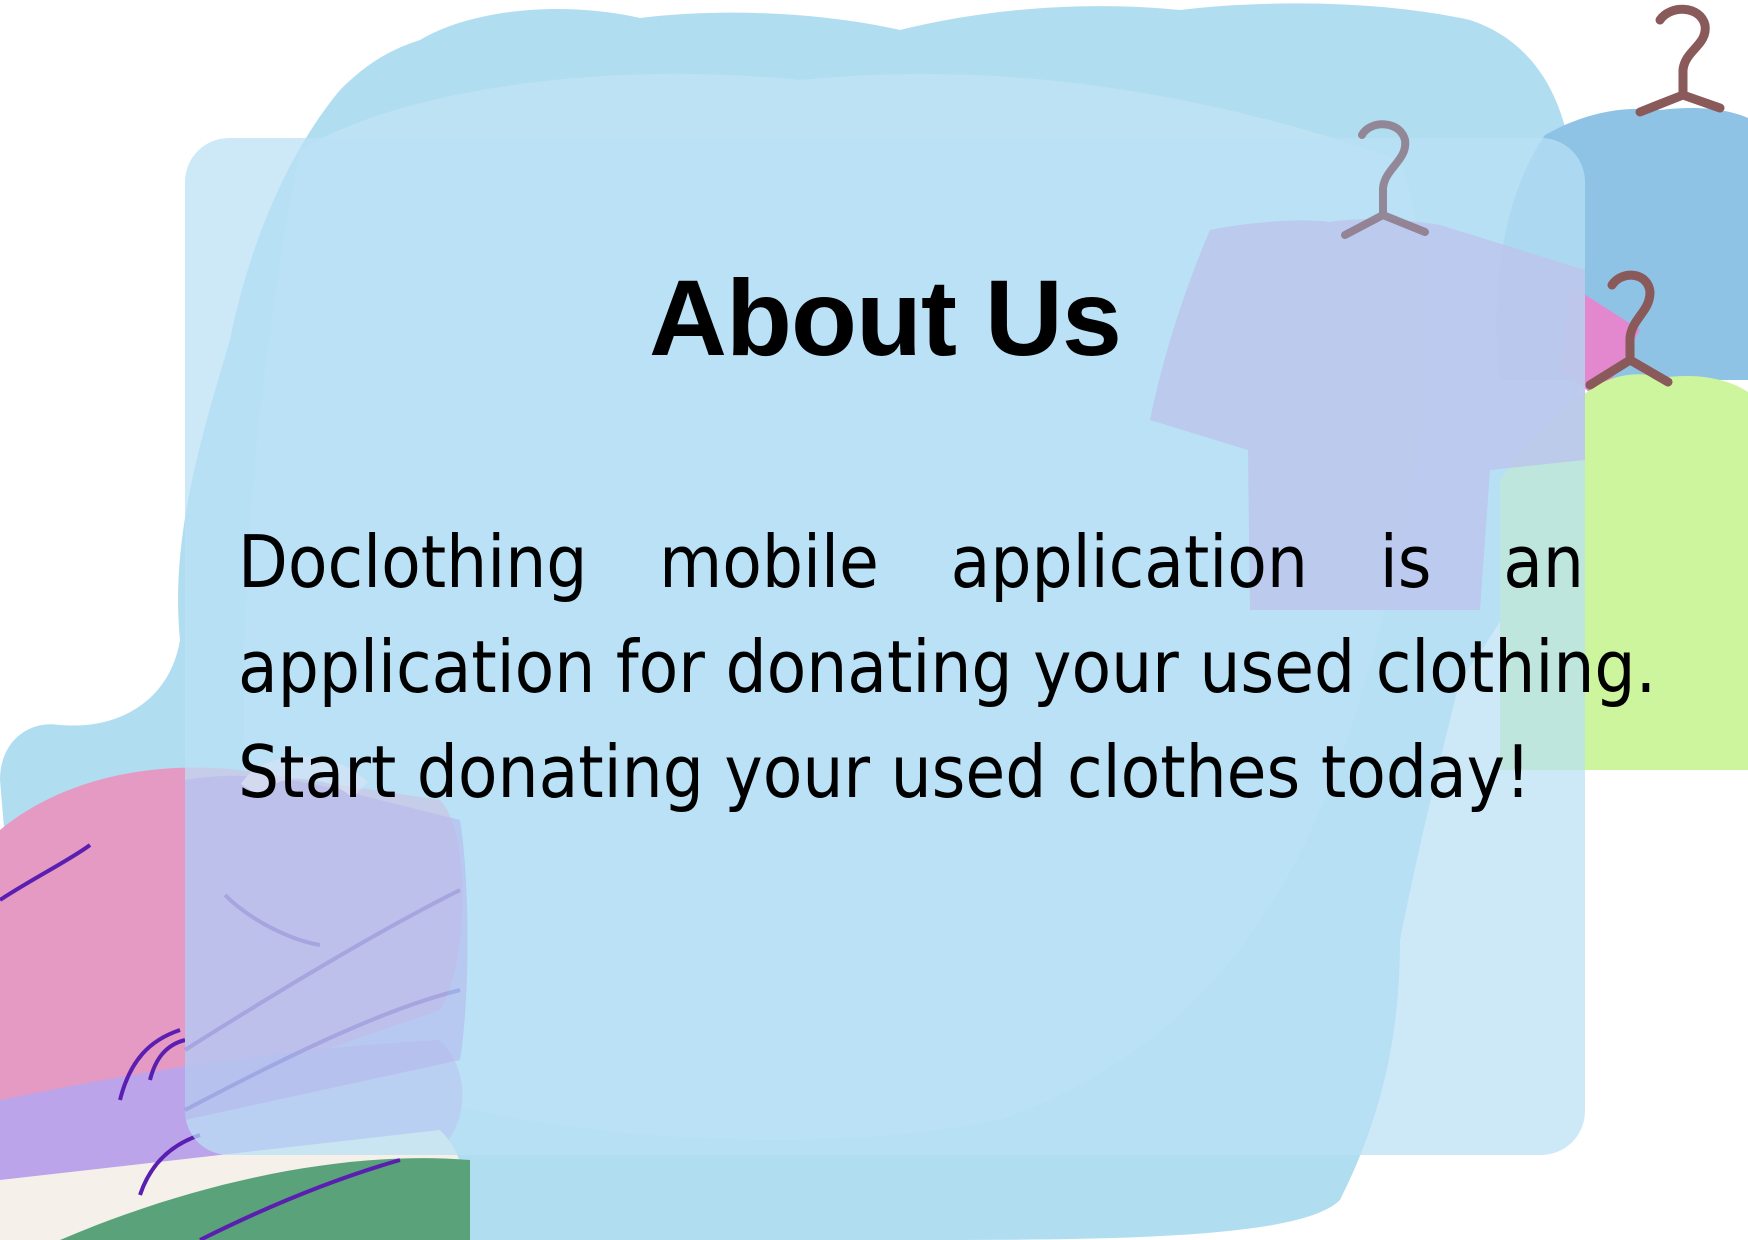 The image size is (1748, 1240). What do you see at coordinates (1129, 562) in the screenshot?
I see `description-word: application` at bounding box center [1129, 562].